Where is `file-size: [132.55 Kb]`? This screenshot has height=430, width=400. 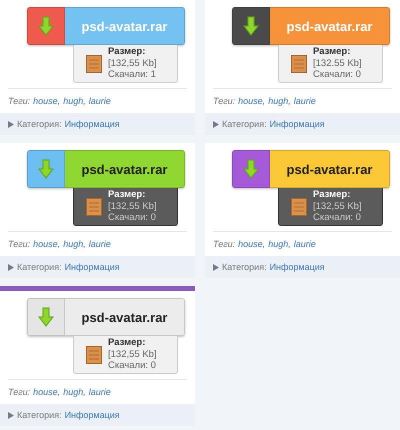
file-size: [132.55 Kb] is located at coordinates (337, 64).